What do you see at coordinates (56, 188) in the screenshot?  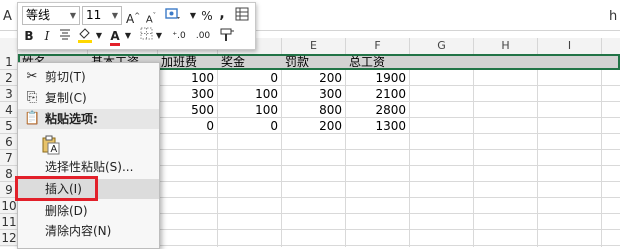 I see `highlight-annotation-box` at bounding box center [56, 188].